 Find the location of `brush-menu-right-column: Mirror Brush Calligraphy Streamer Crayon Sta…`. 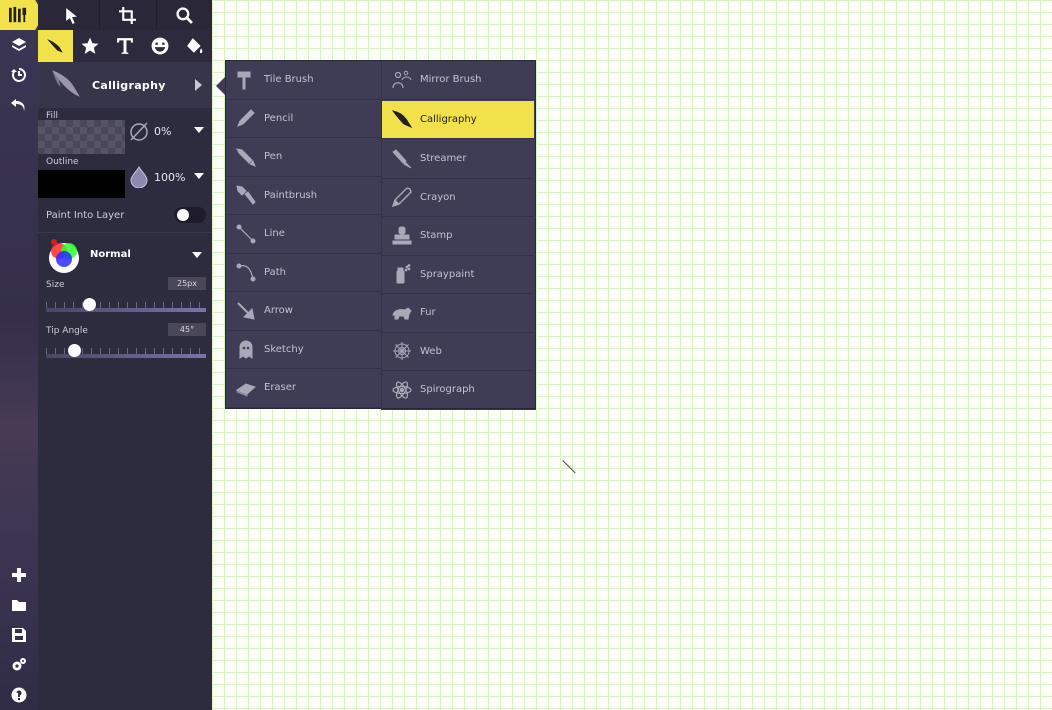

brush-menu-right-column: Mirror Brush Calligraphy Streamer Crayon Sta… is located at coordinates (458, 235).